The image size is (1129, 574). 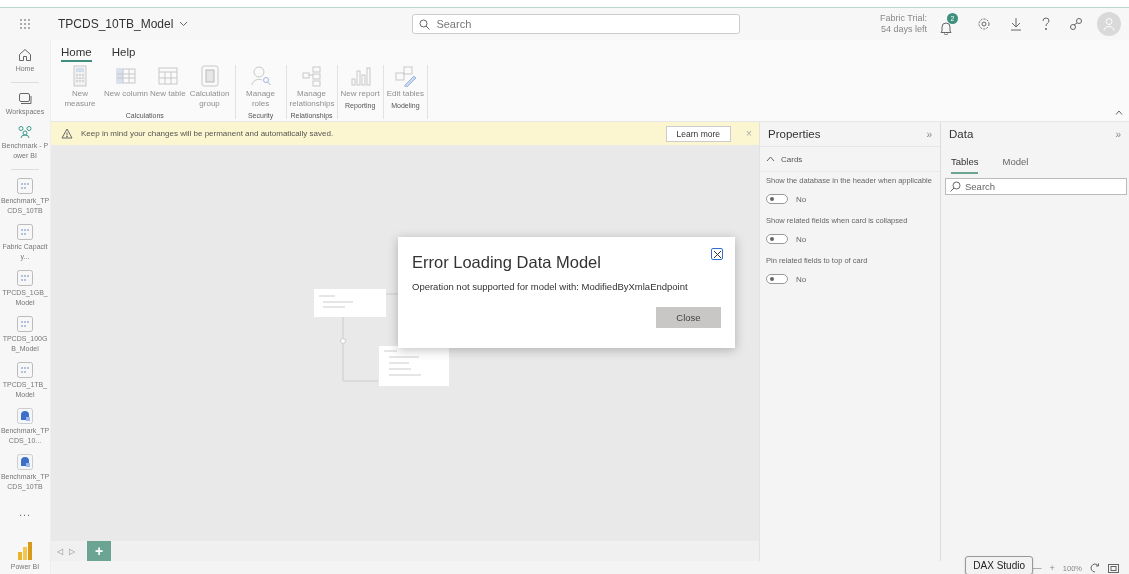 I want to click on help-icon, so click(x=1046, y=24).